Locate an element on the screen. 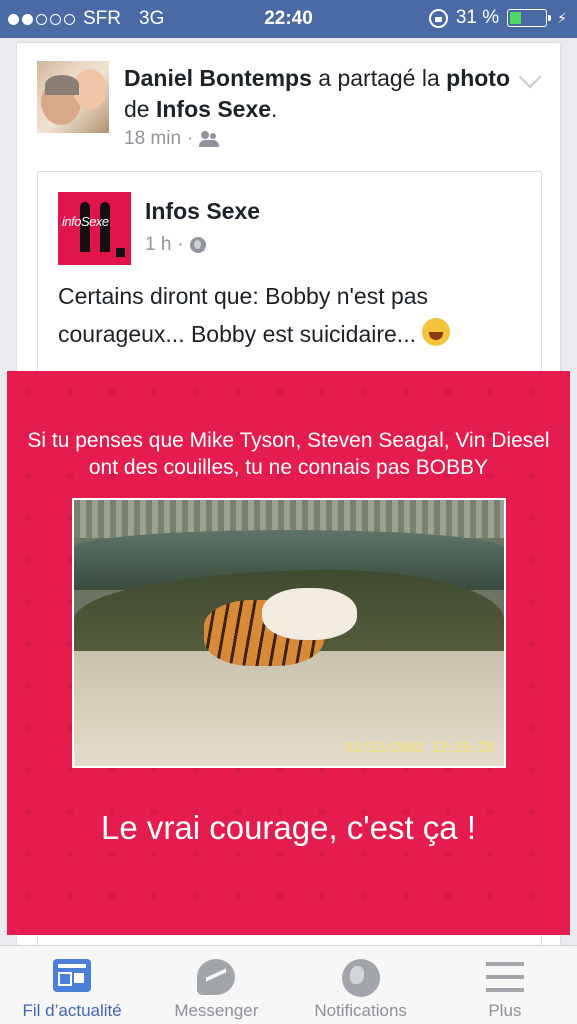 This screenshot has height=1024, width=577. image-slogan: Le vrai courage, c'est ça ! is located at coordinates (288, 827).